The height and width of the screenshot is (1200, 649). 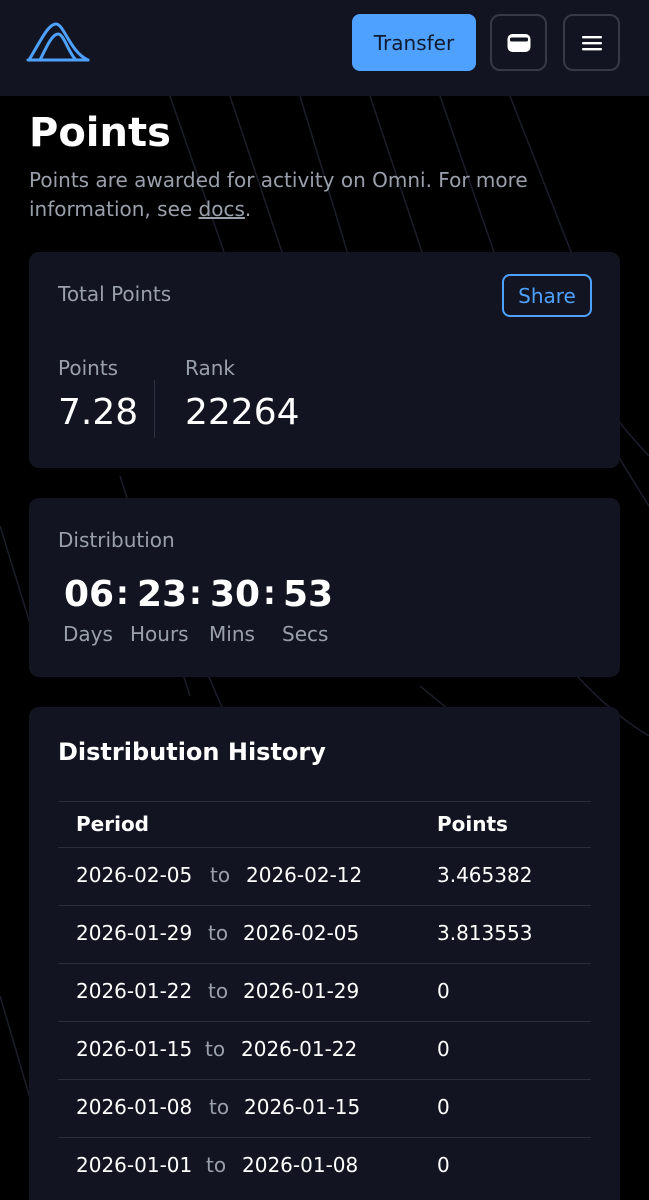 What do you see at coordinates (301, 991) in the screenshot?
I see `period-end: 2026-01-29` at bounding box center [301, 991].